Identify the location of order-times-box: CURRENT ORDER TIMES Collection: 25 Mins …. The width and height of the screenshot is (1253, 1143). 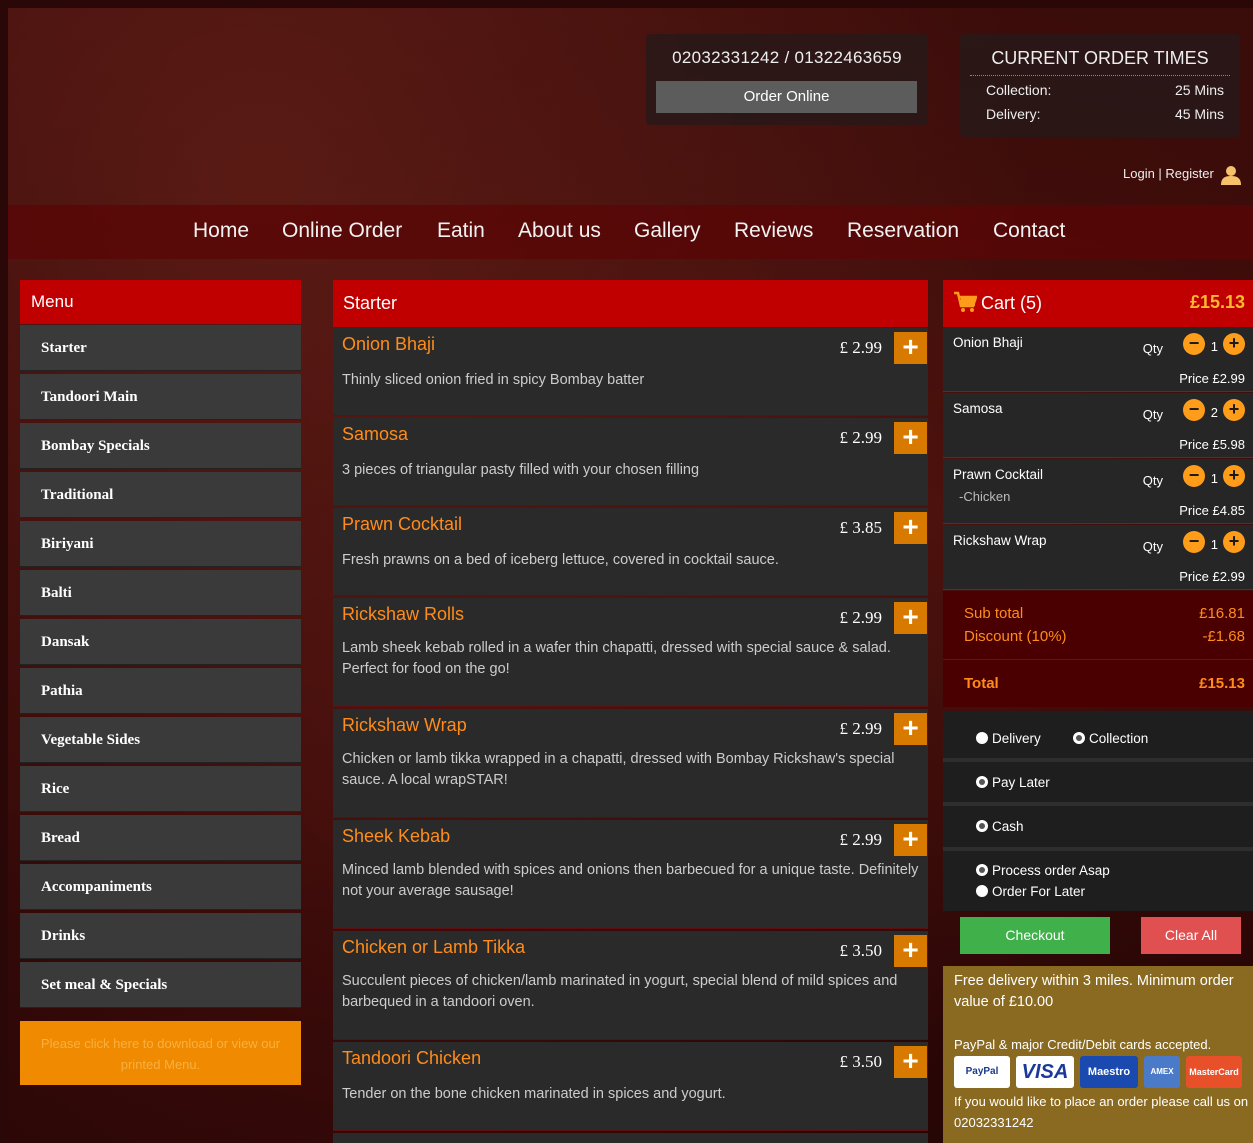
(1100, 85).